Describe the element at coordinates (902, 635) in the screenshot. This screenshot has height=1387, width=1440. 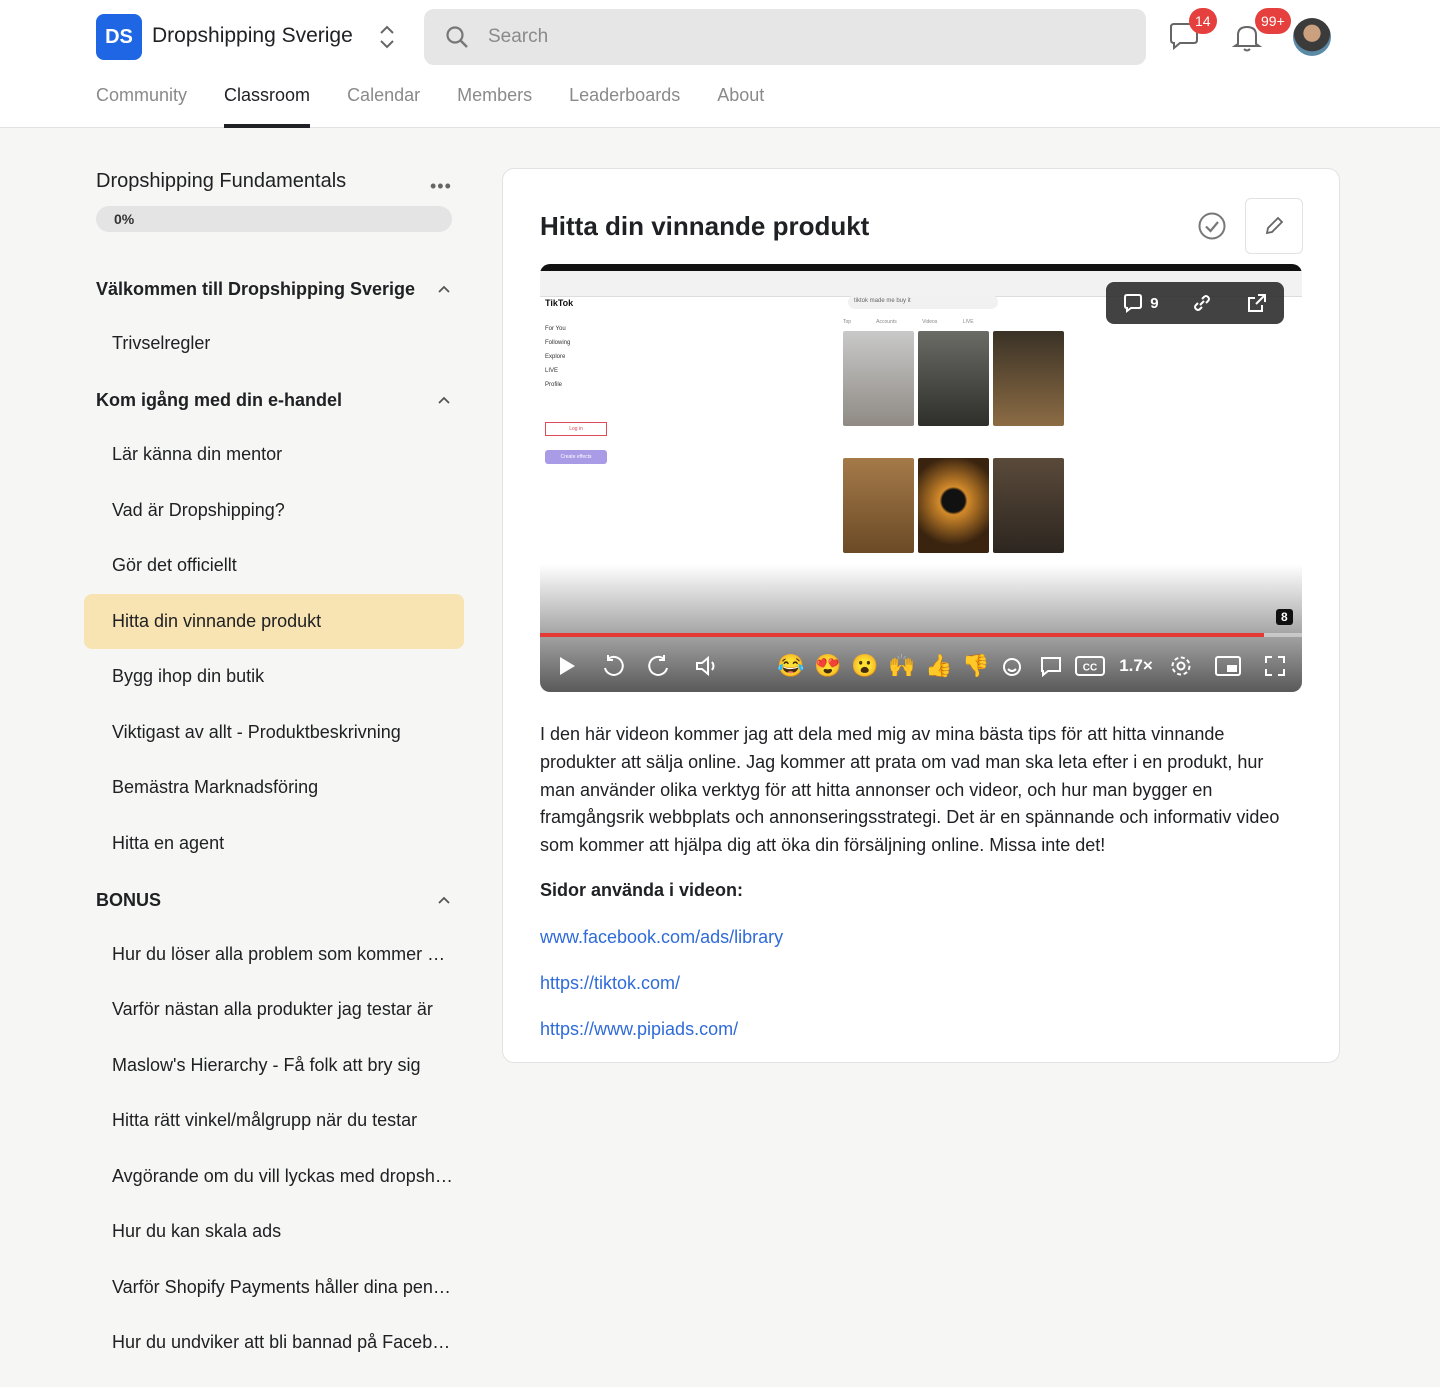
I see `video-seek-progress` at that location.